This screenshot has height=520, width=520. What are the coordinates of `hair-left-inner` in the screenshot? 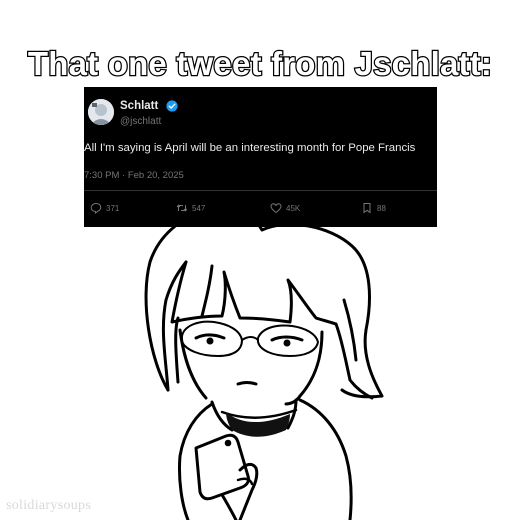 It's located at (177, 350).